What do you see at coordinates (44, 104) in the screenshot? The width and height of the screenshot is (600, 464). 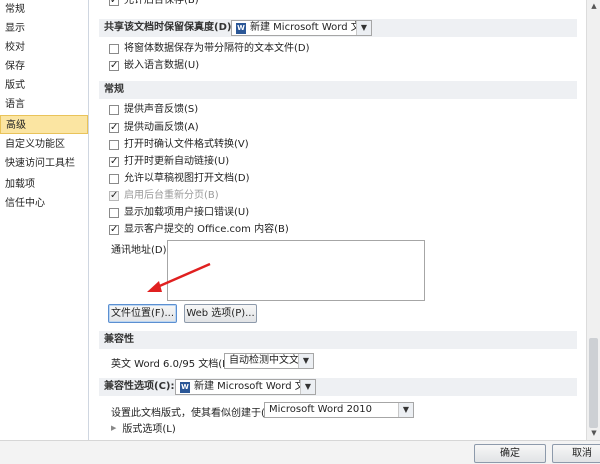 I see `sidebar-item-language: 语言` at bounding box center [44, 104].